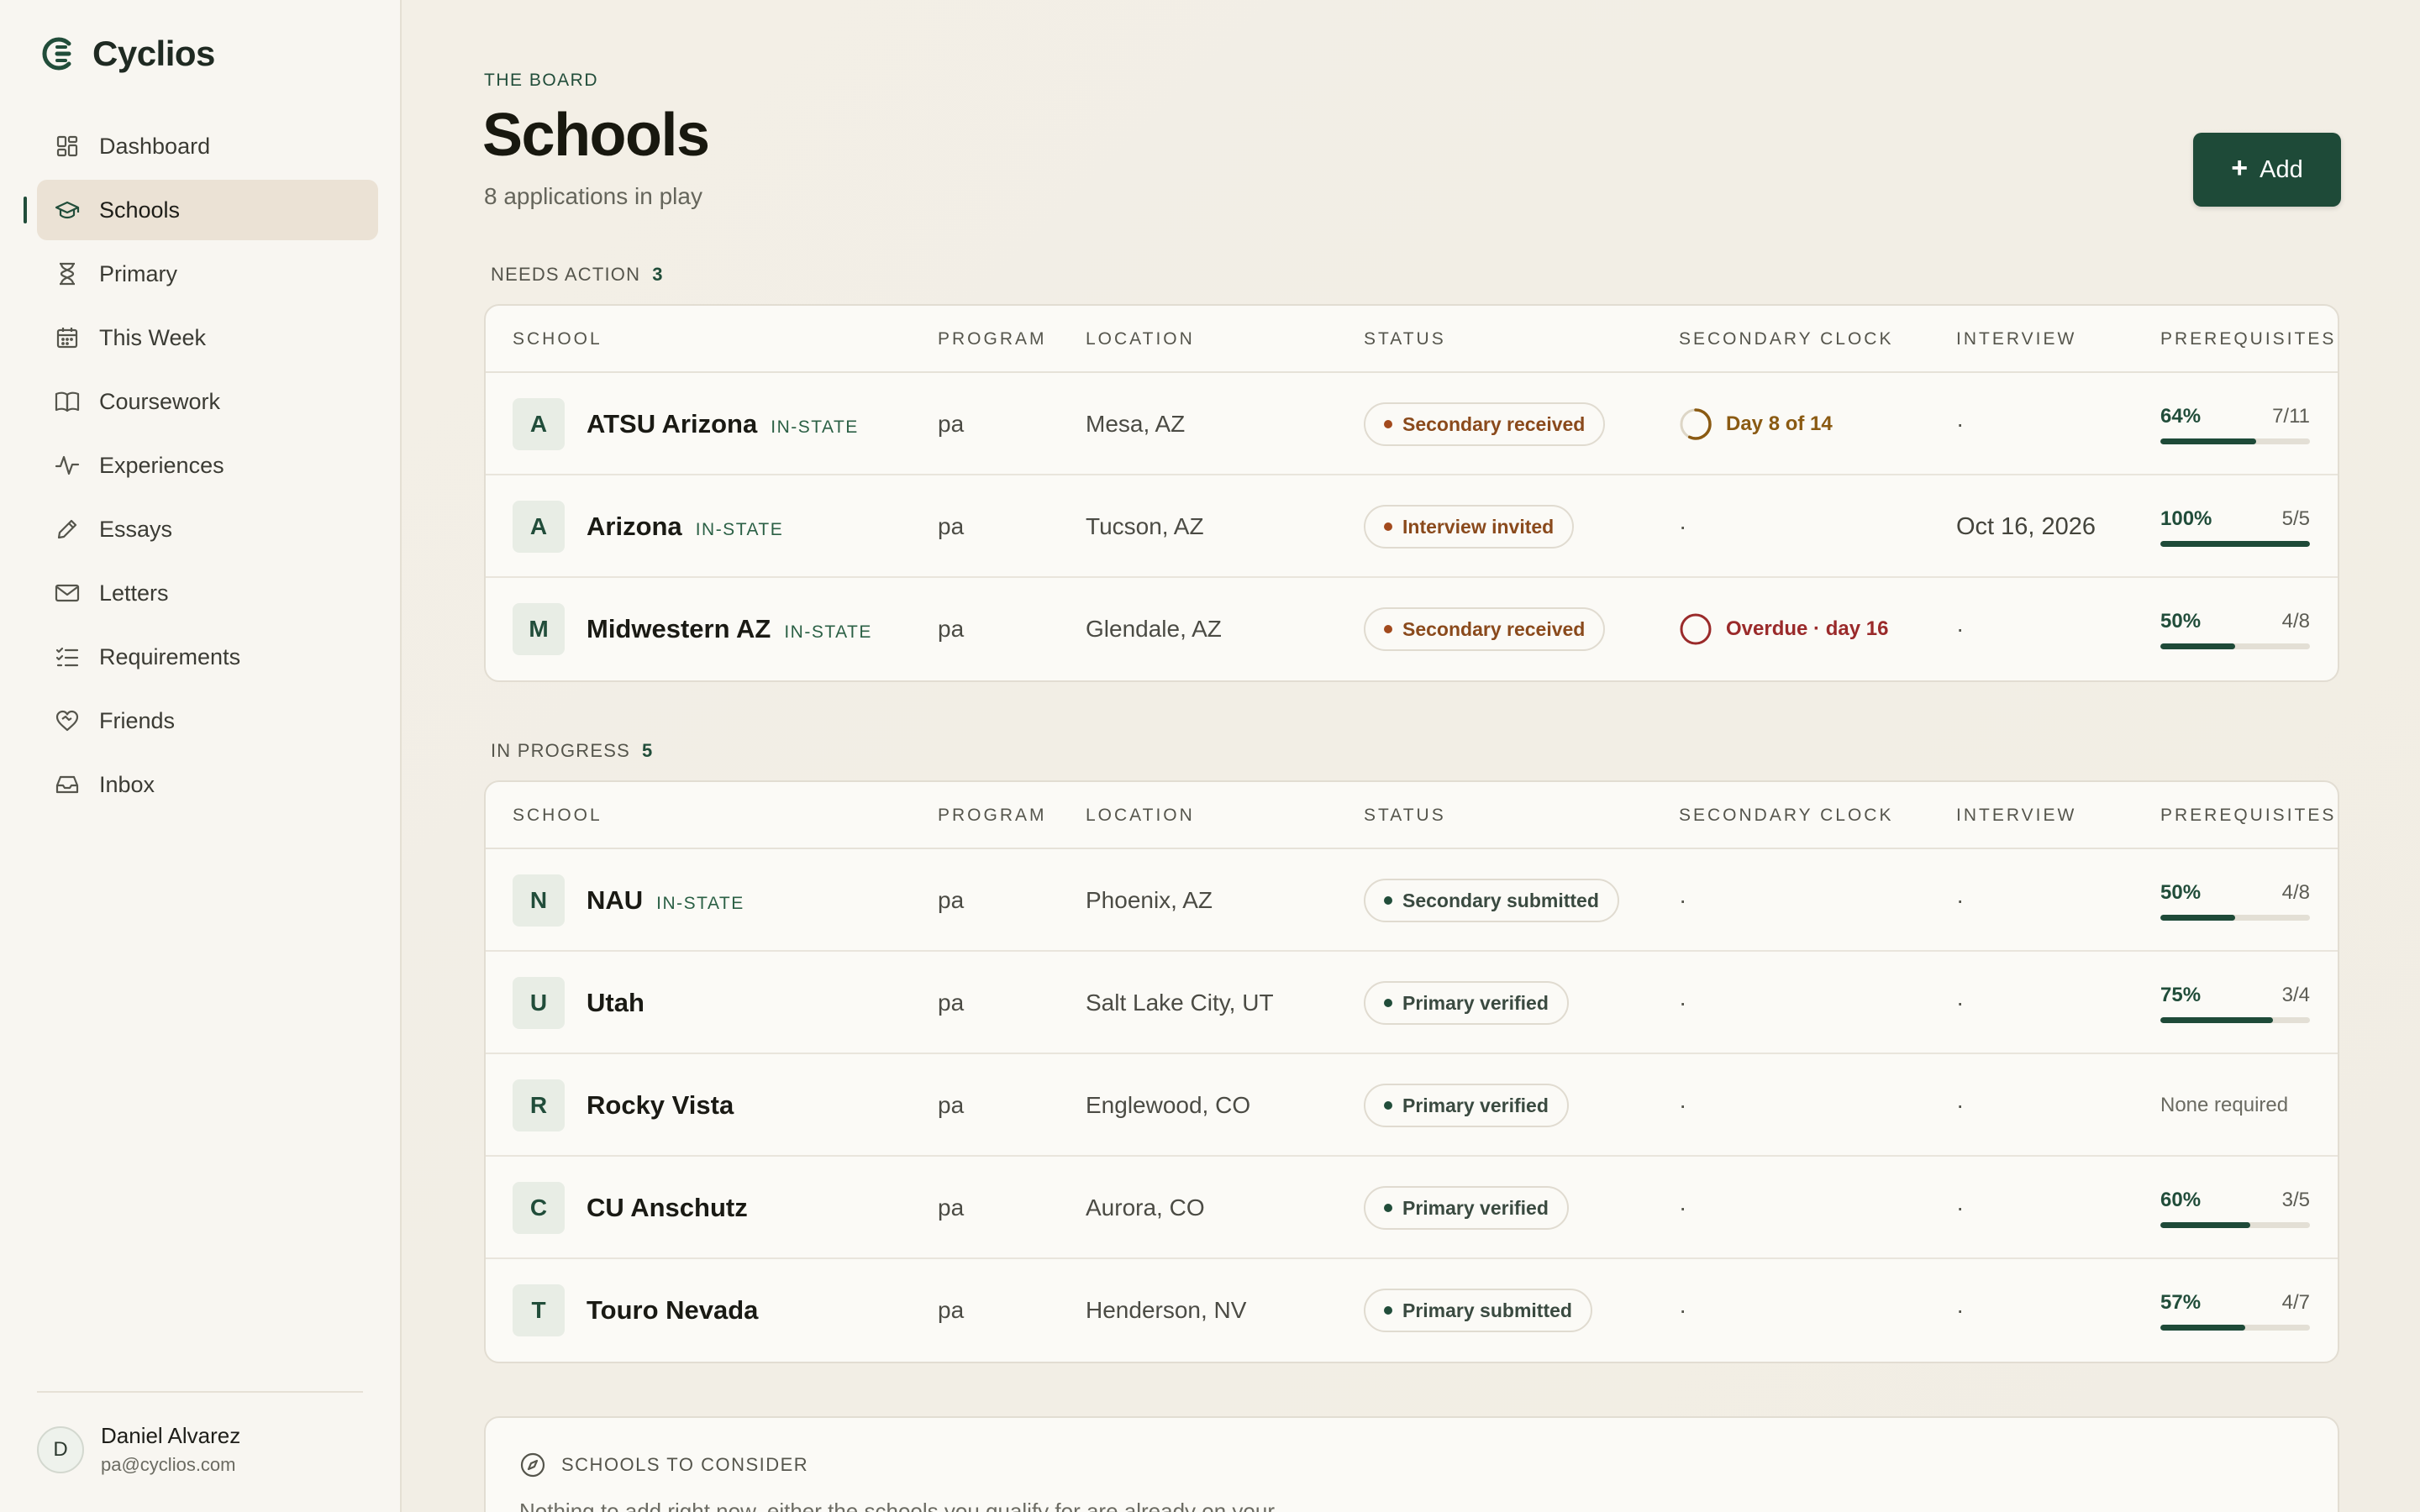 The width and height of the screenshot is (2420, 1512). I want to click on prereq-fraction: 4/8, so click(2295, 621).